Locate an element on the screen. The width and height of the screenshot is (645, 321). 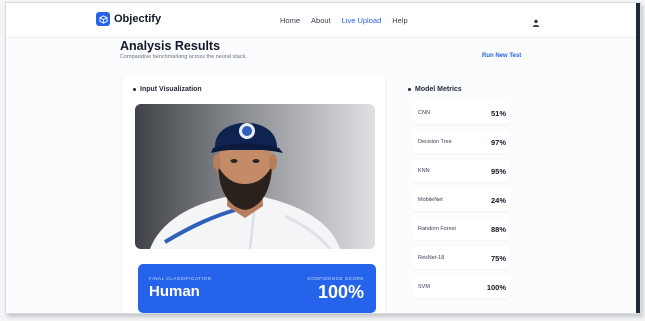
visualization-heading-label: Input Visualization is located at coordinates (171, 89).